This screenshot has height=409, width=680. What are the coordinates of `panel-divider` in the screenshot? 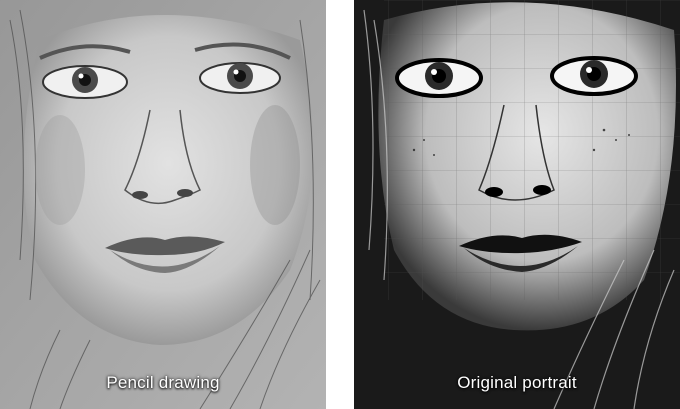 It's located at (340, 204).